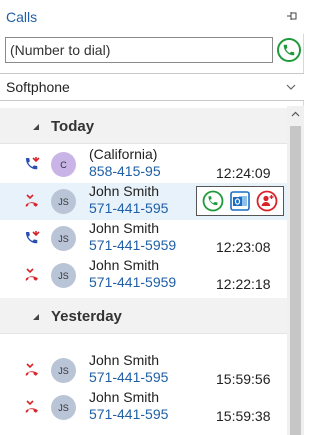  I want to click on contact-name: (California), so click(123, 154).